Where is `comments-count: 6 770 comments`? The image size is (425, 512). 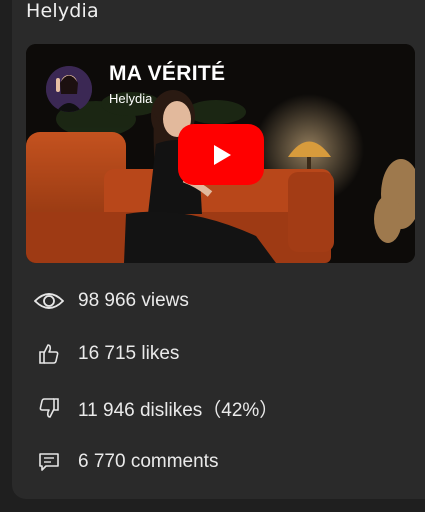
comments-count: 6 770 comments is located at coordinates (148, 461).